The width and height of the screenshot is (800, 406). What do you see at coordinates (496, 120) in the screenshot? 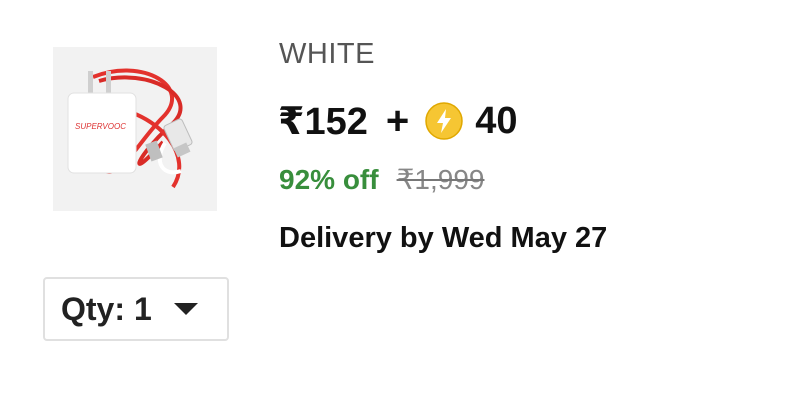
I see `coin-amount: 40` at bounding box center [496, 120].